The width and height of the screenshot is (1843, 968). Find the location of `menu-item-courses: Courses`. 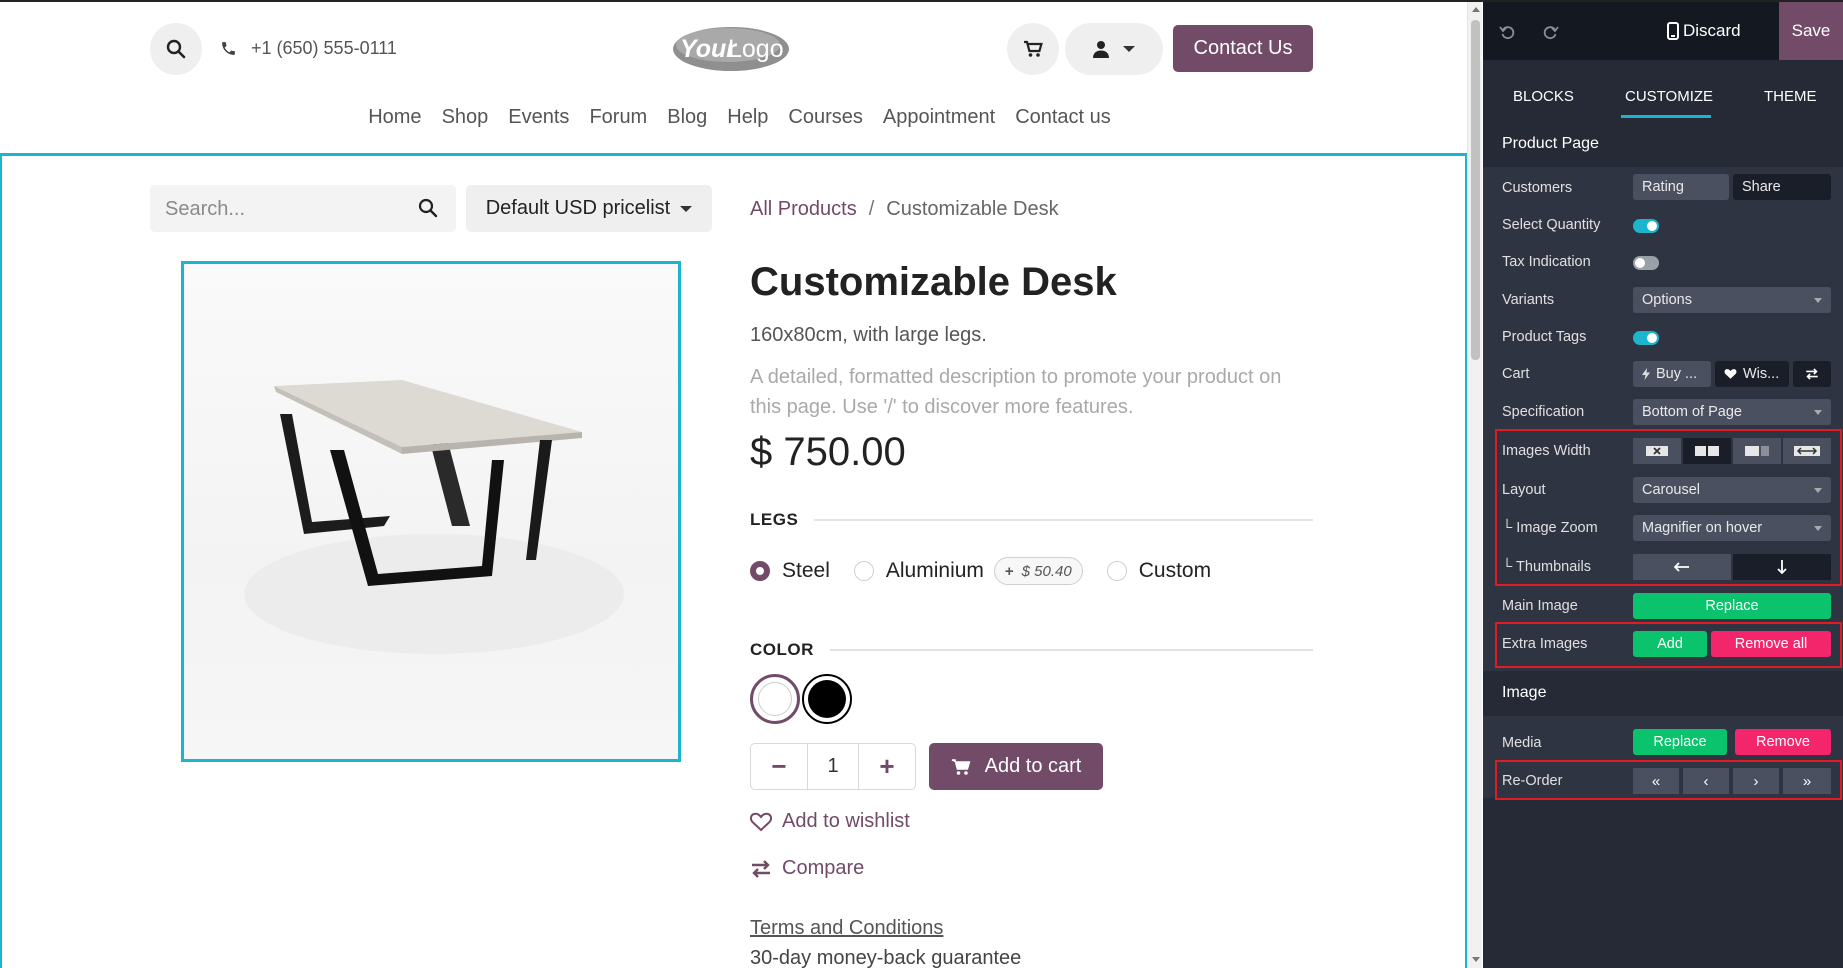

menu-item-courses: Courses is located at coordinates (825, 117).